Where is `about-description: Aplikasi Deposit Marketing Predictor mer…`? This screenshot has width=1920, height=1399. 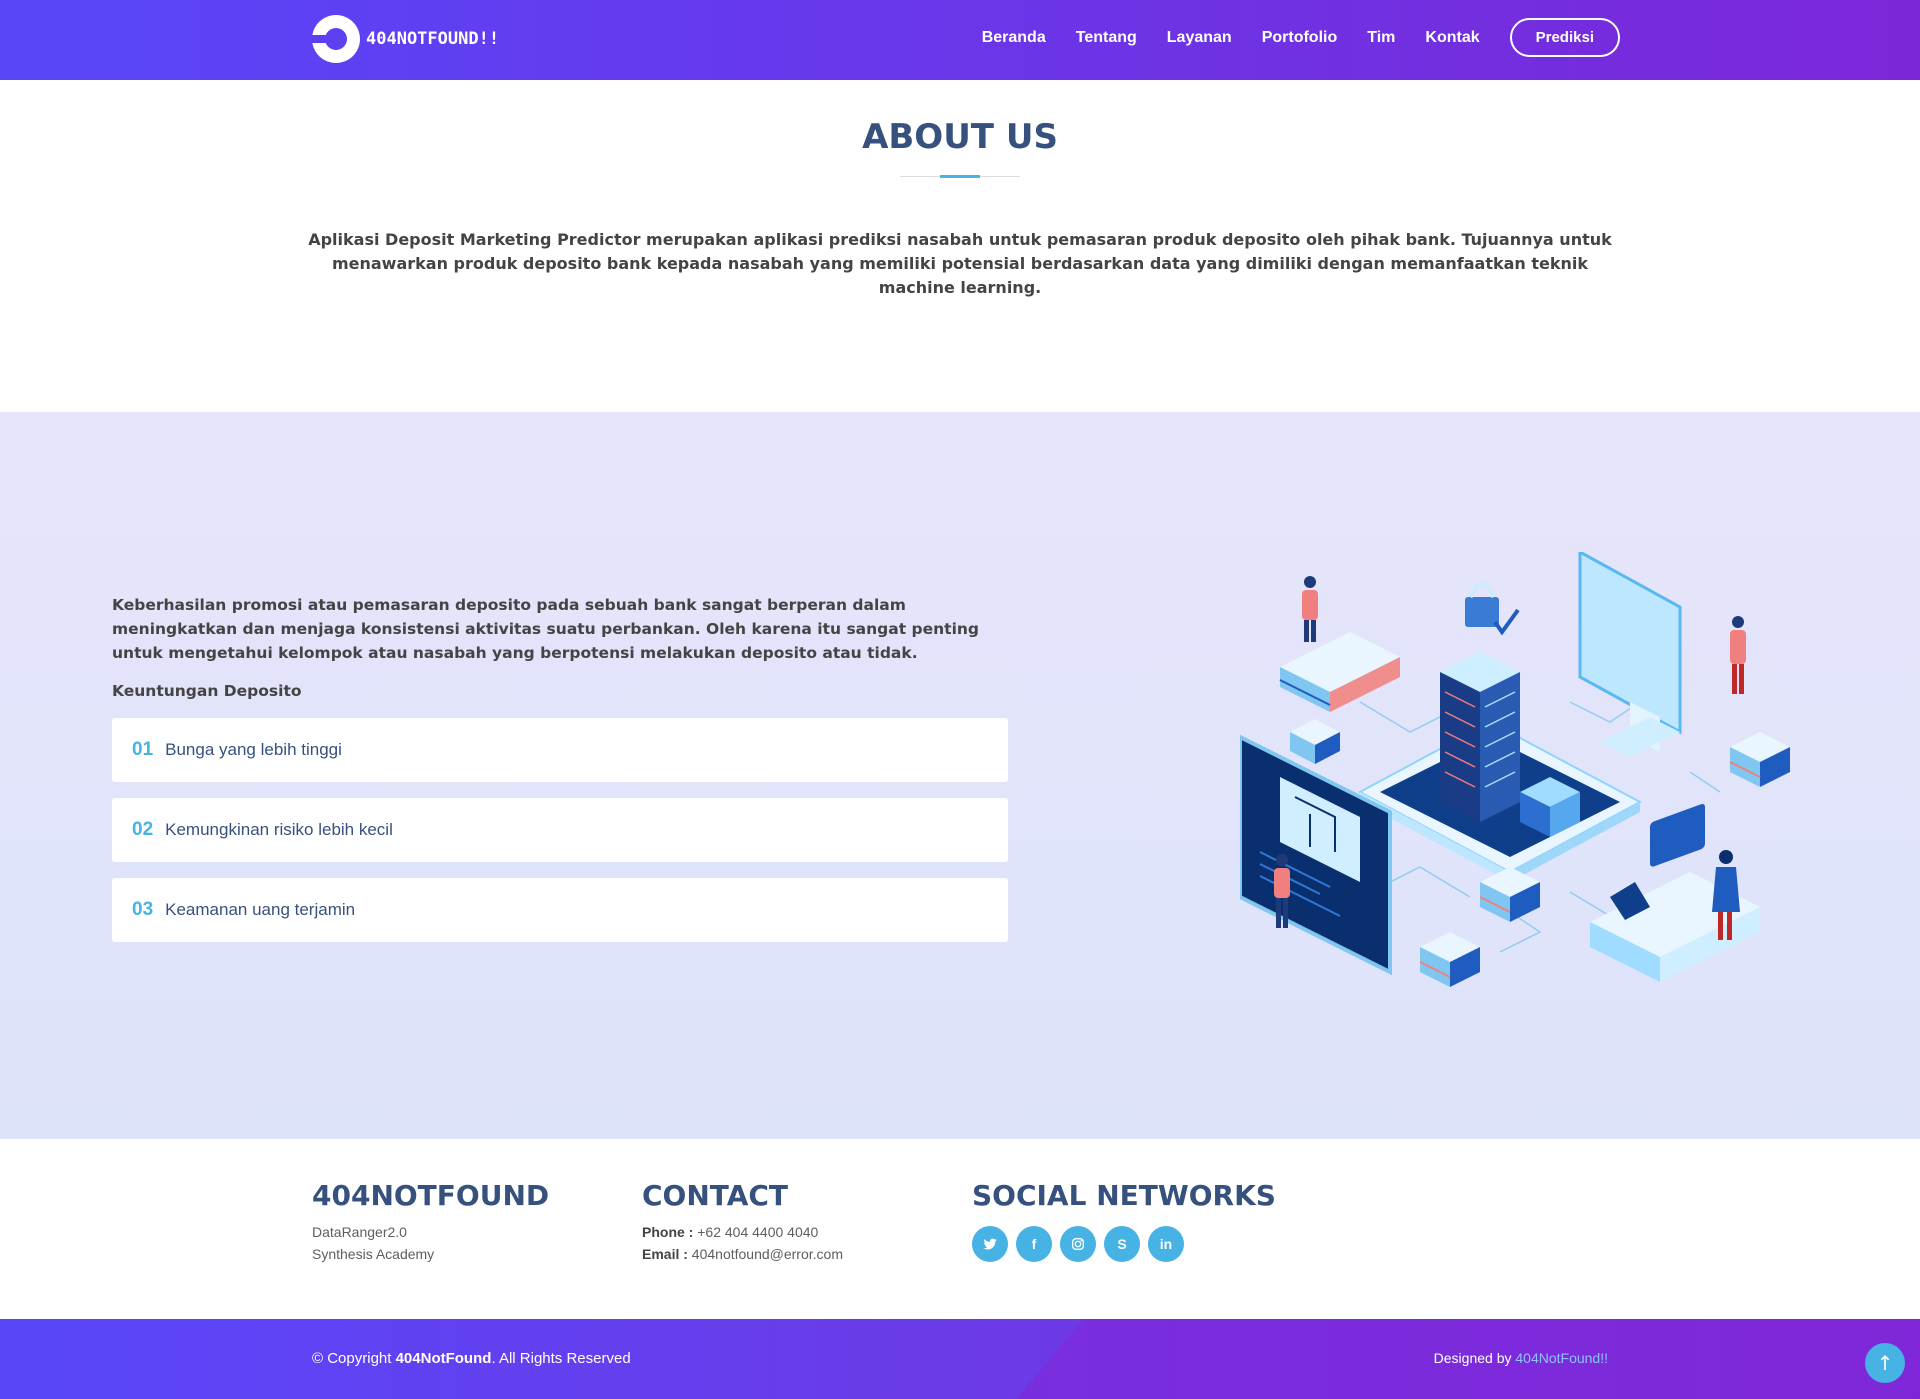 about-description: Aplikasi Deposit Marketing Predictor mer… is located at coordinates (960, 263).